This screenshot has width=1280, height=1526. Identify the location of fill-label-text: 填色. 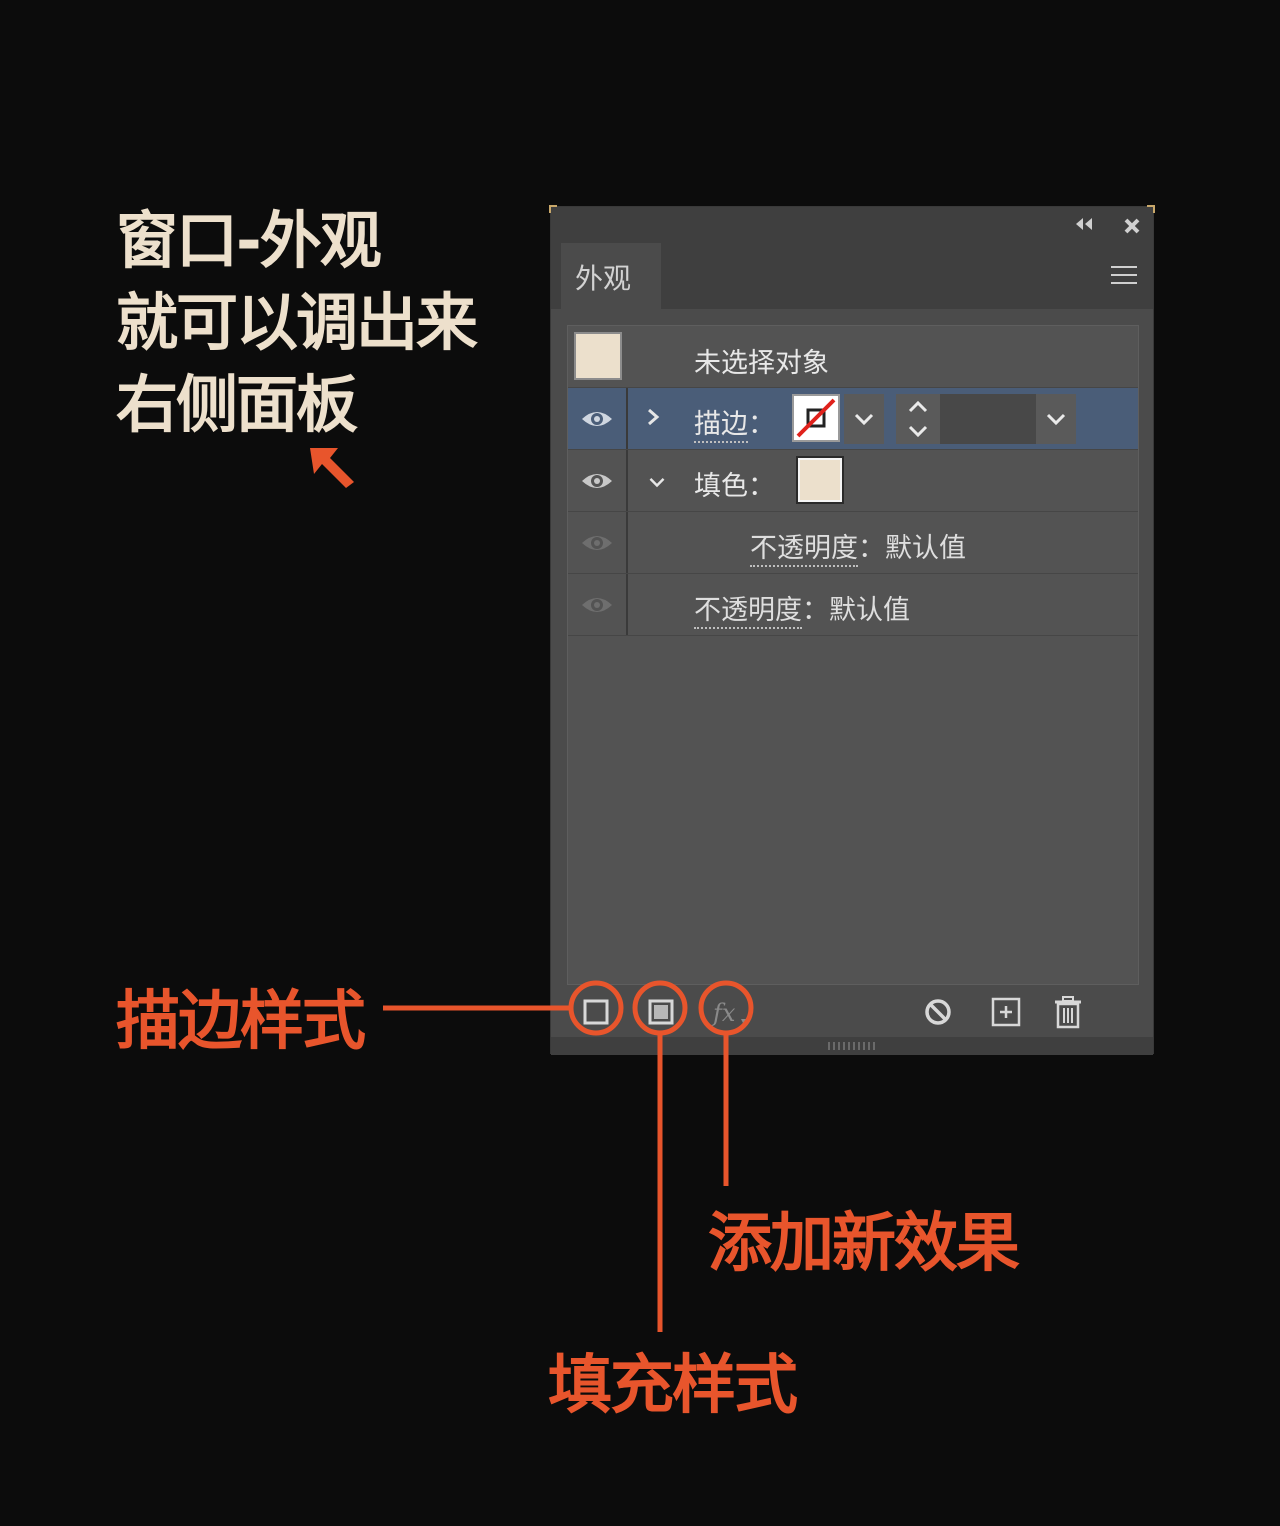
(721, 486).